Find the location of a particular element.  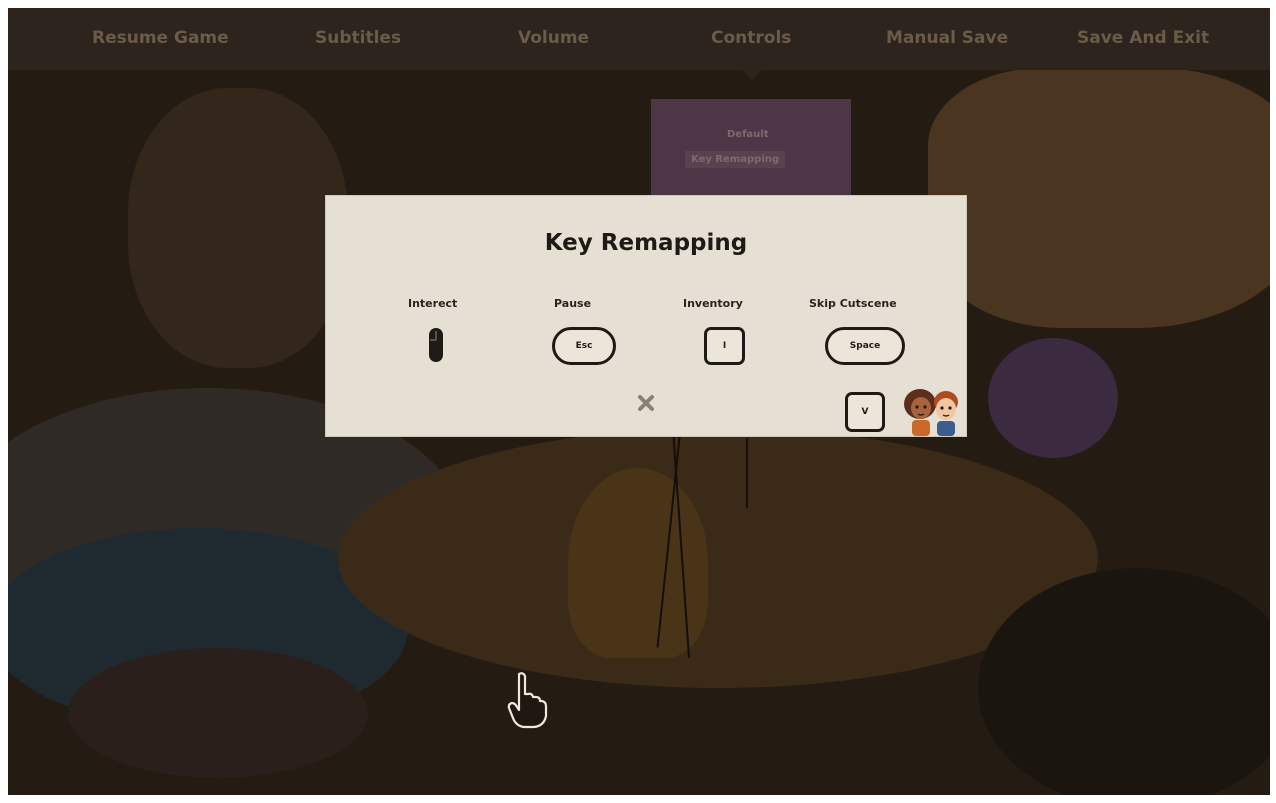

submenu-item-key-remapping: Key Remapping is located at coordinates (735, 159).